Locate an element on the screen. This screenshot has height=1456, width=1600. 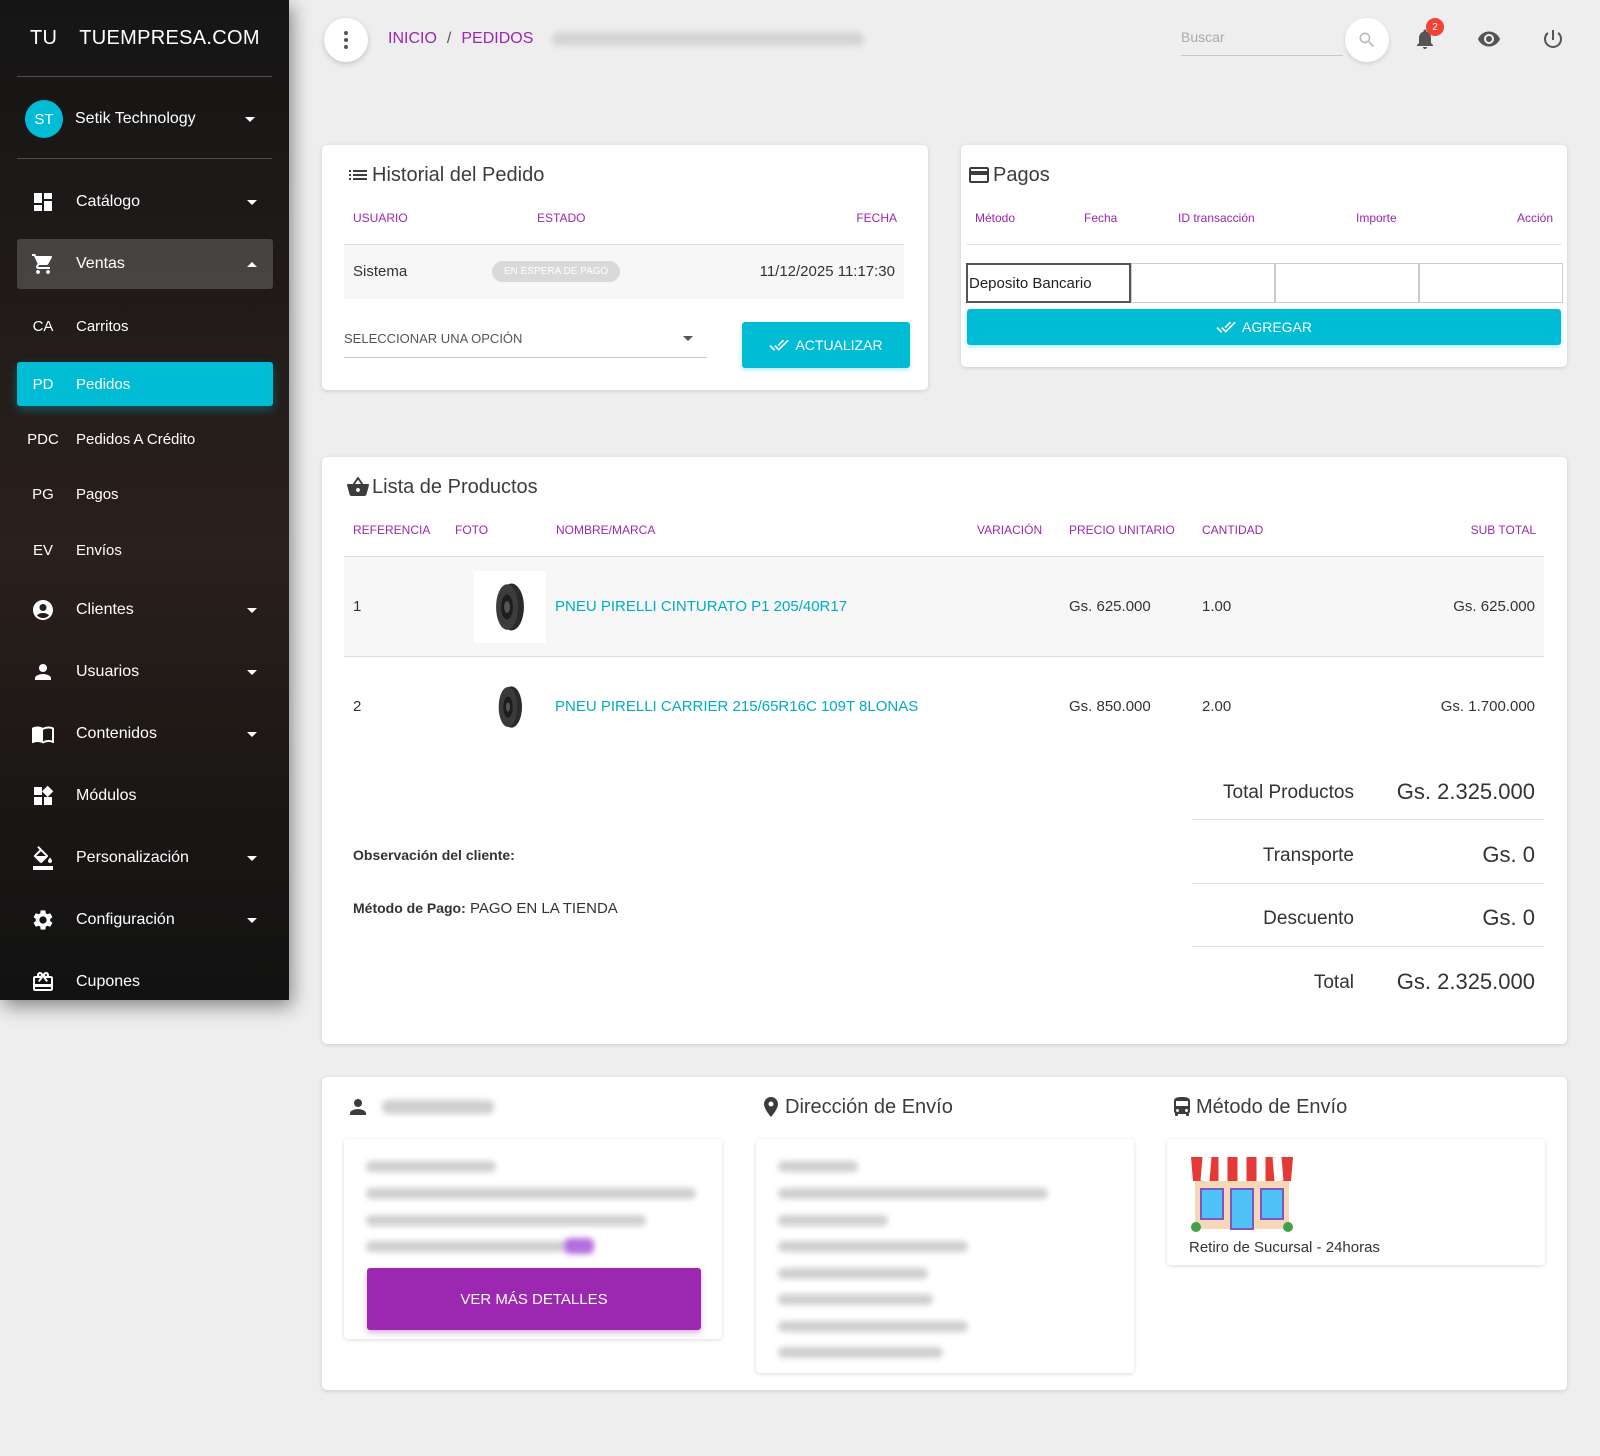
update-button: ACTUALIZAR is located at coordinates (826, 345).